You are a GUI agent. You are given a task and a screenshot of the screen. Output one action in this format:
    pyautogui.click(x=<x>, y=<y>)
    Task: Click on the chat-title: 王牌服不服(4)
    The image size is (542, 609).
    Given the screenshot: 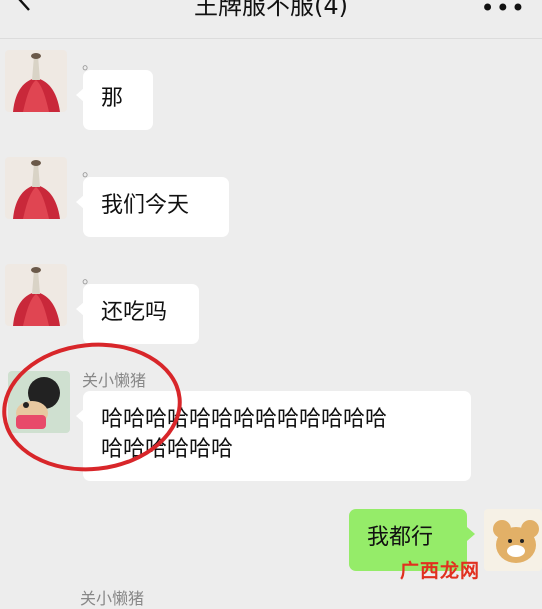 What is the action you would take?
    pyautogui.click(x=271, y=10)
    